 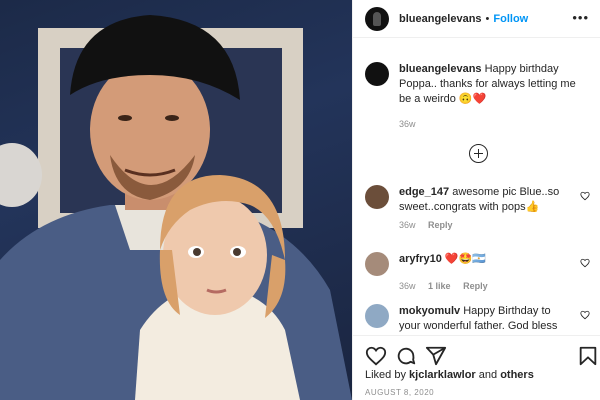 What do you see at coordinates (517, 375) in the screenshot?
I see `likes-others-link: others` at bounding box center [517, 375].